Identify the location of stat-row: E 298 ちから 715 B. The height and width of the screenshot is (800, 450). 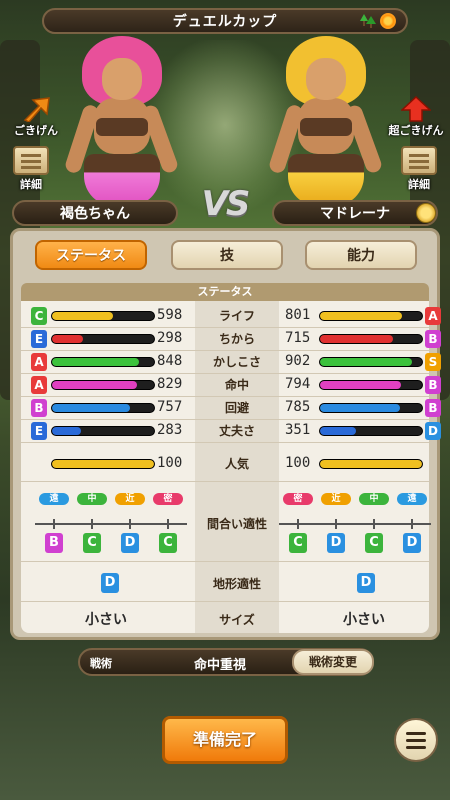
(231, 339).